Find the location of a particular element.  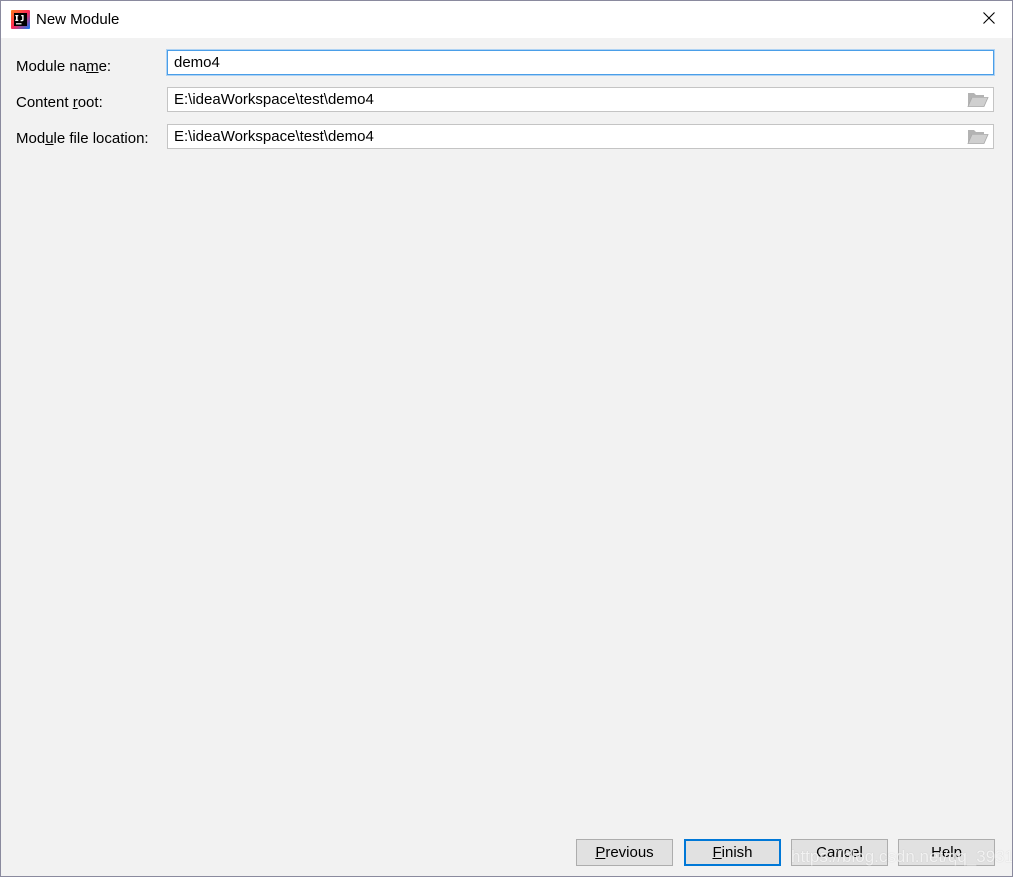

content-root-field is located at coordinates (580, 99).